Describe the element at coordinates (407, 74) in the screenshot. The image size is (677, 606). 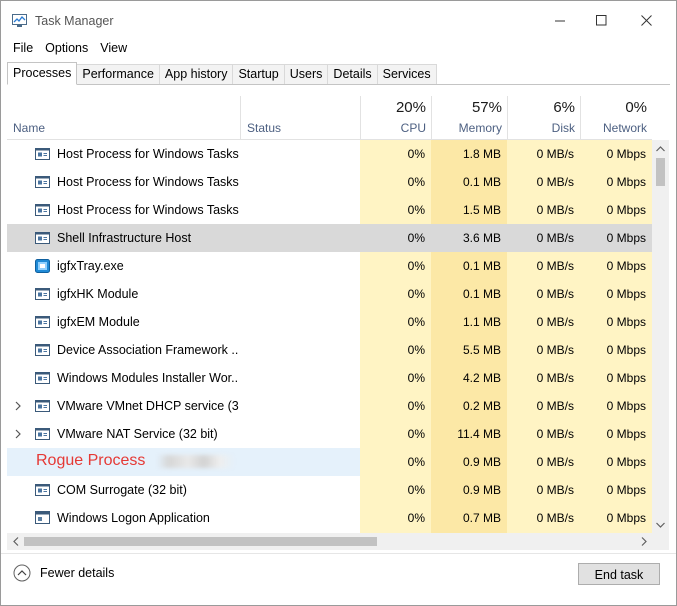
I see `tab-services: Services` at that location.